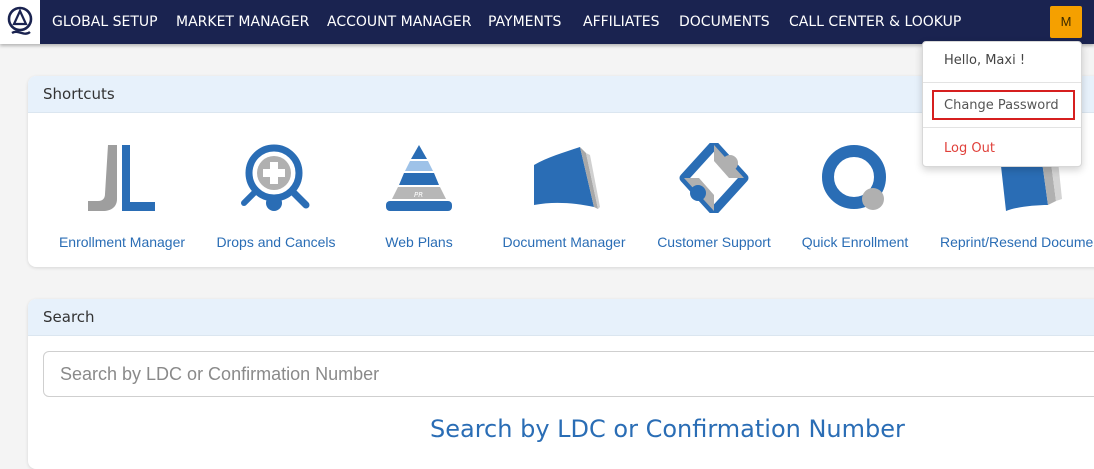 The height and width of the screenshot is (469, 1094). Describe the element at coordinates (667, 429) in the screenshot. I see `search-heading: Search by LDC or Confirmation Number` at that location.